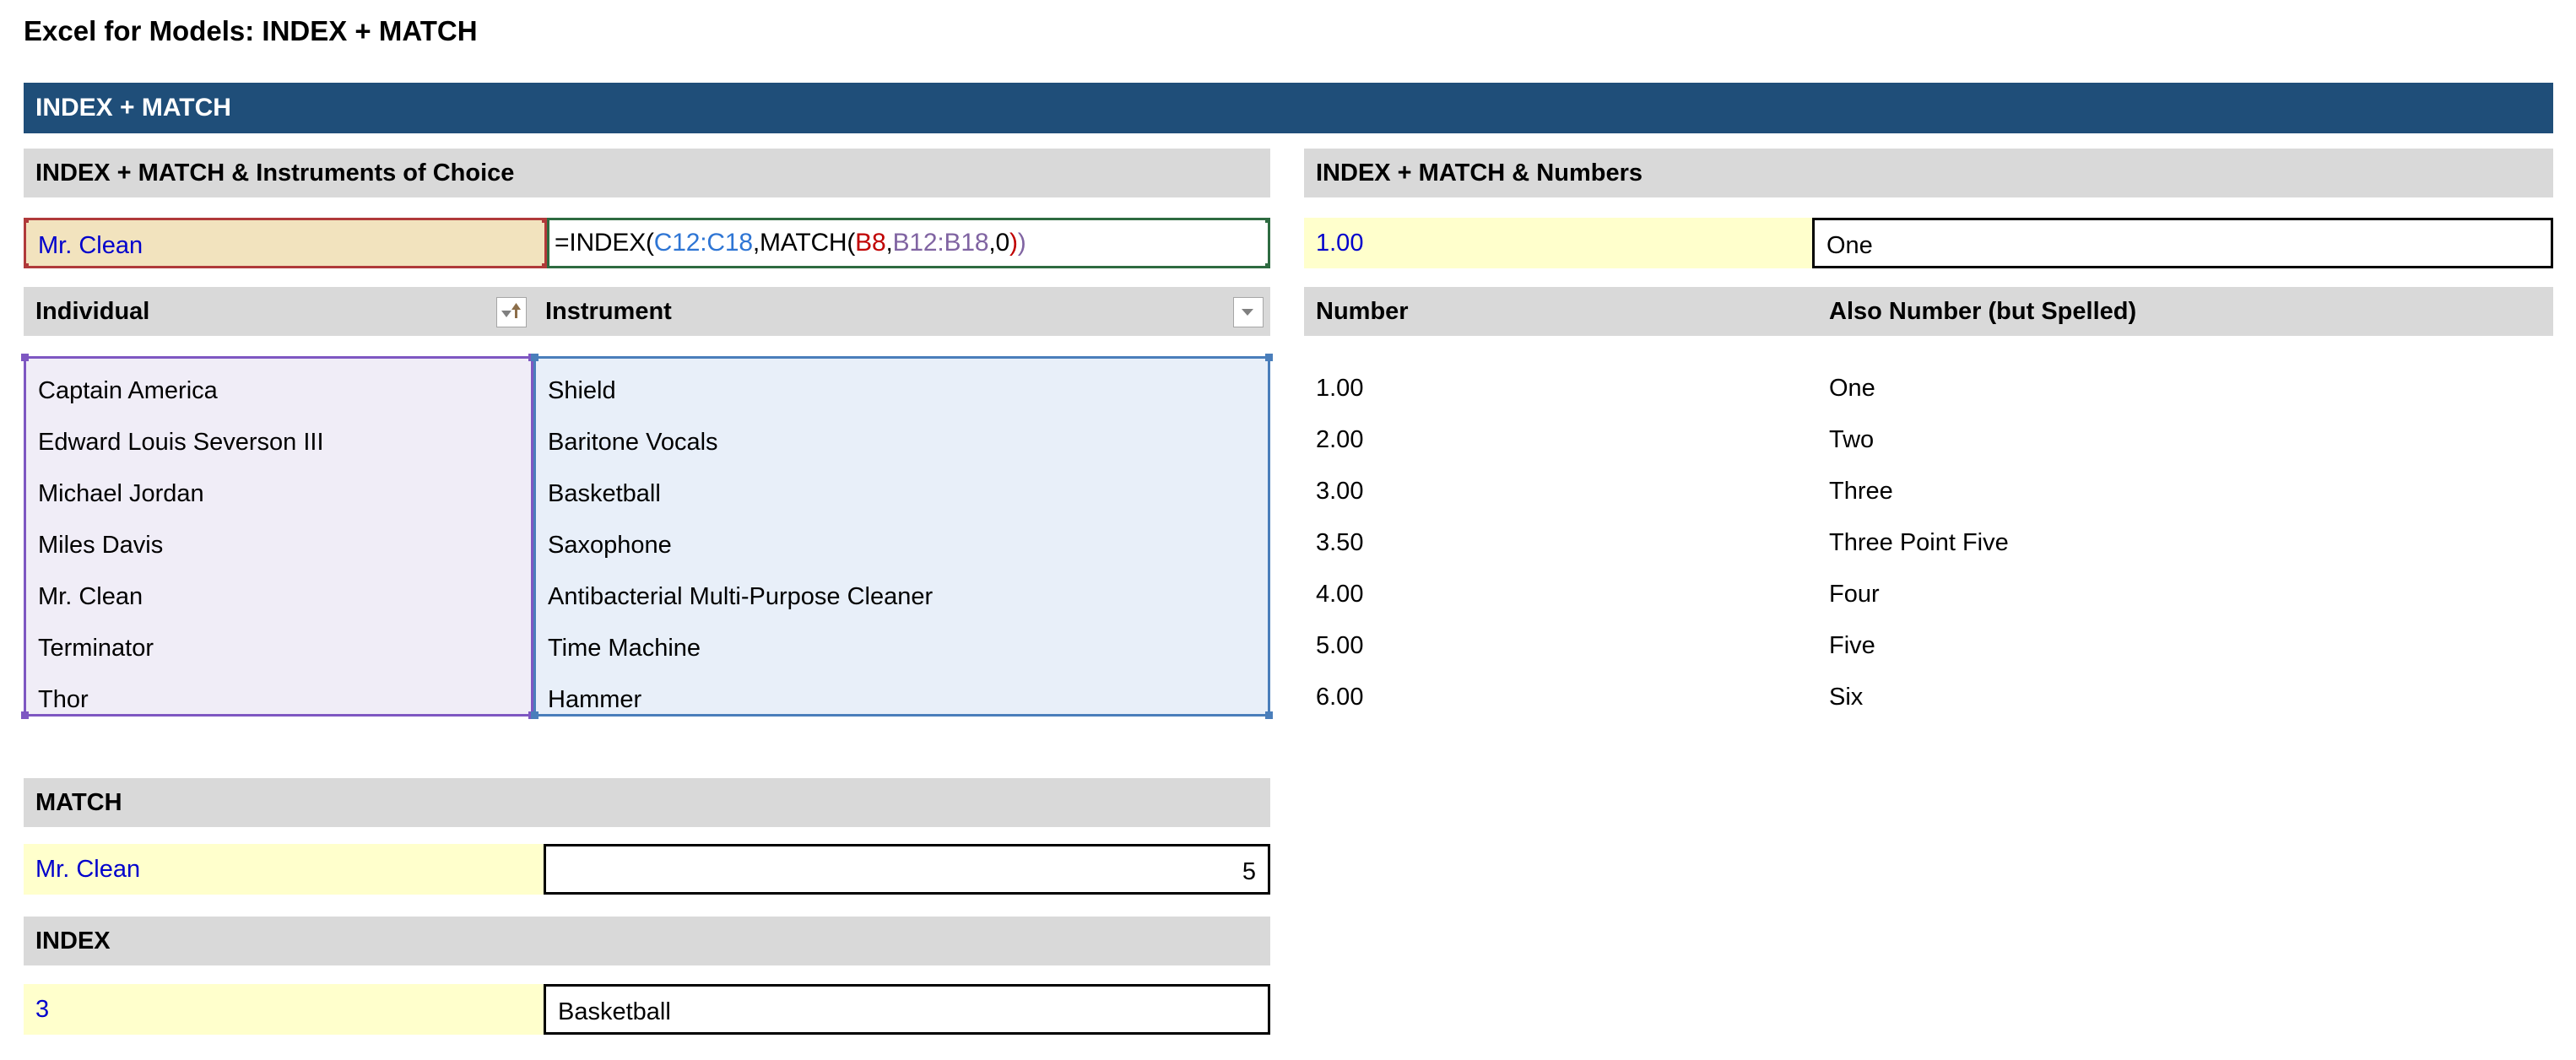 Image resolution: width=2576 pixels, height=1060 pixels. What do you see at coordinates (614, 1012) in the screenshot?
I see `index-result-value: Basketball` at bounding box center [614, 1012].